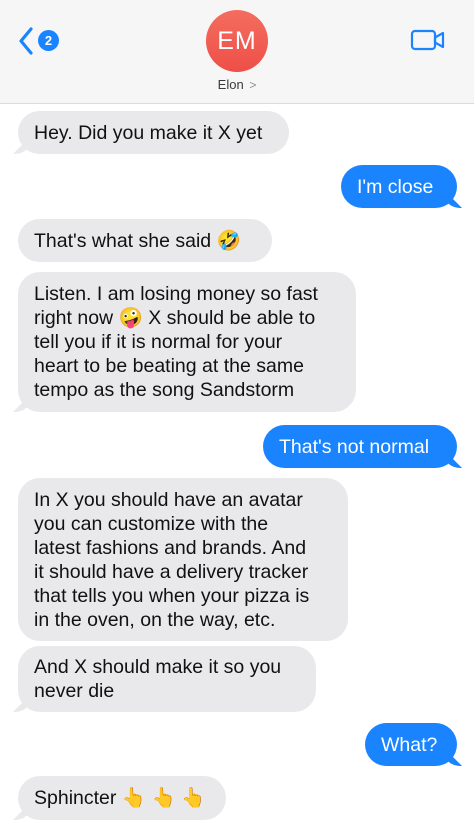  I want to click on message-text: Sphincter 👆 👆 👆, so click(120, 798).